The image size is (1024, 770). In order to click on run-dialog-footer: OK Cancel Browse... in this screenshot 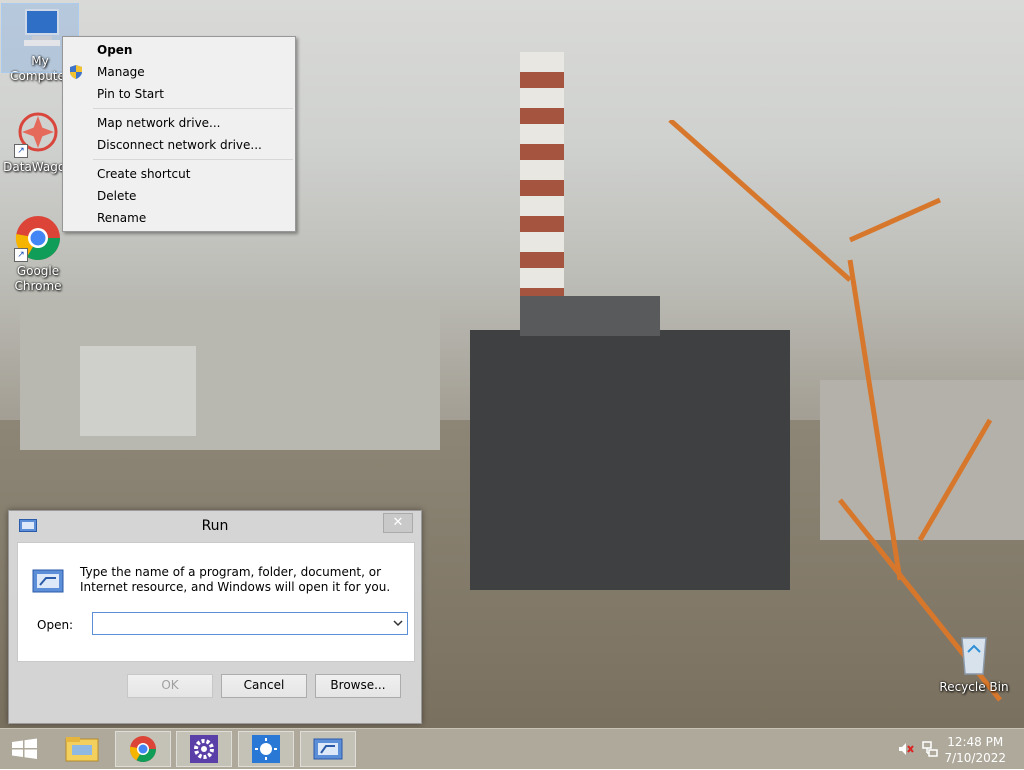, I will do `click(215, 692)`.